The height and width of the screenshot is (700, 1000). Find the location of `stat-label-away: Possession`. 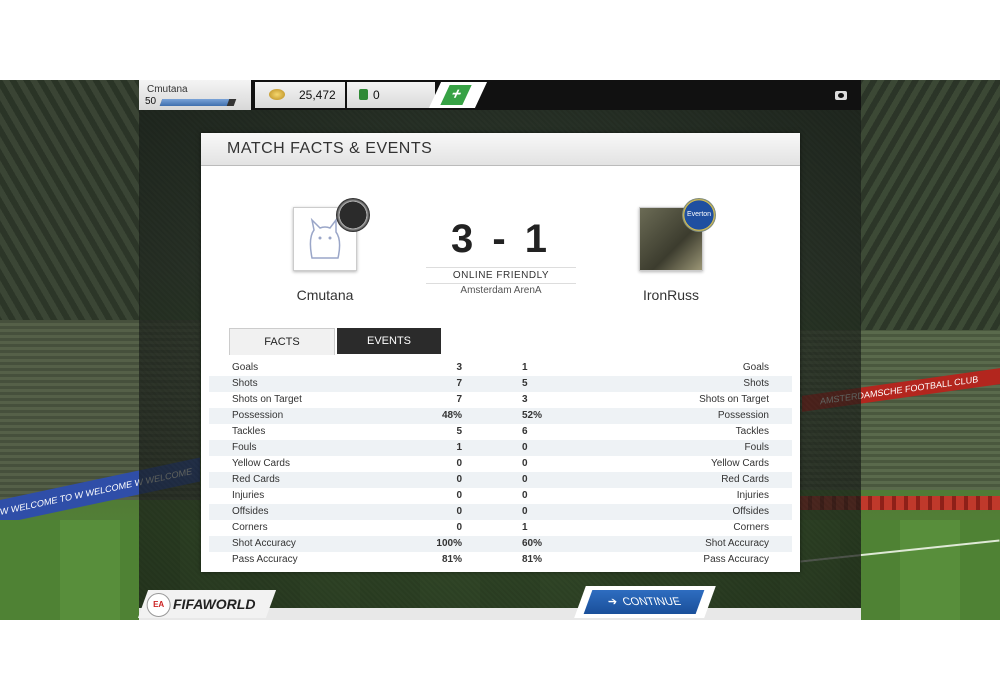

stat-label-away: Possession is located at coordinates (743, 415).